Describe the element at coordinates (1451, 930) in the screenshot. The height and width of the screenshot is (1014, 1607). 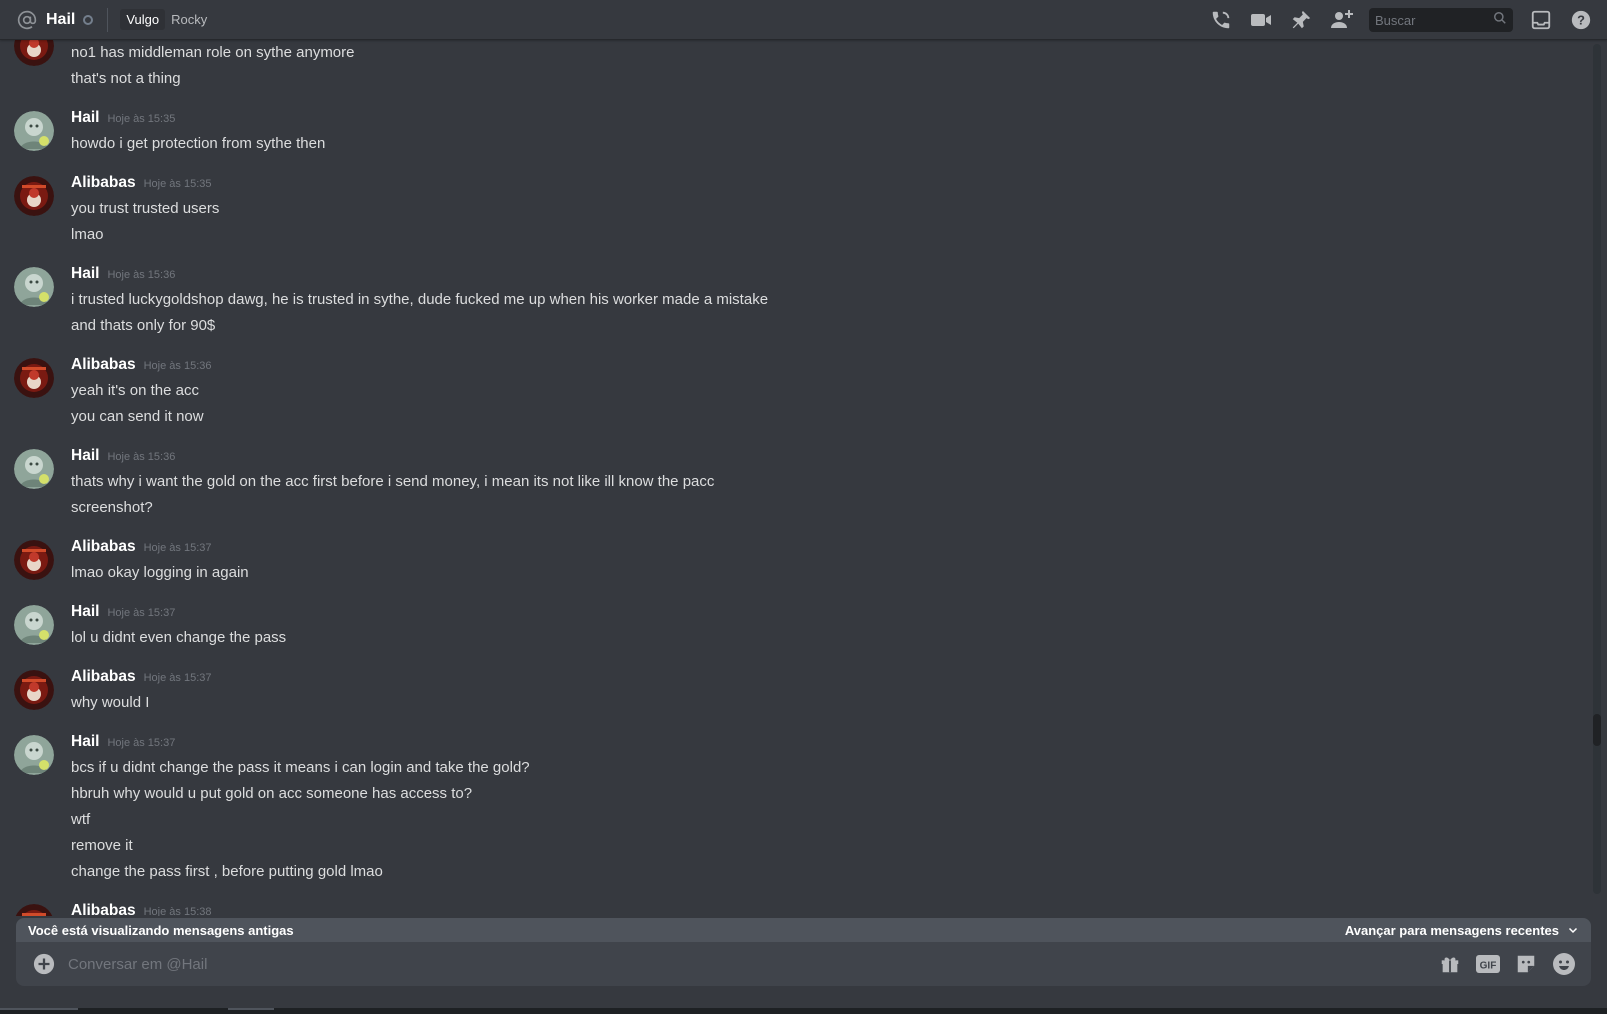
I see `jump-to-present-label: Avançar para mensagens recentes` at that location.